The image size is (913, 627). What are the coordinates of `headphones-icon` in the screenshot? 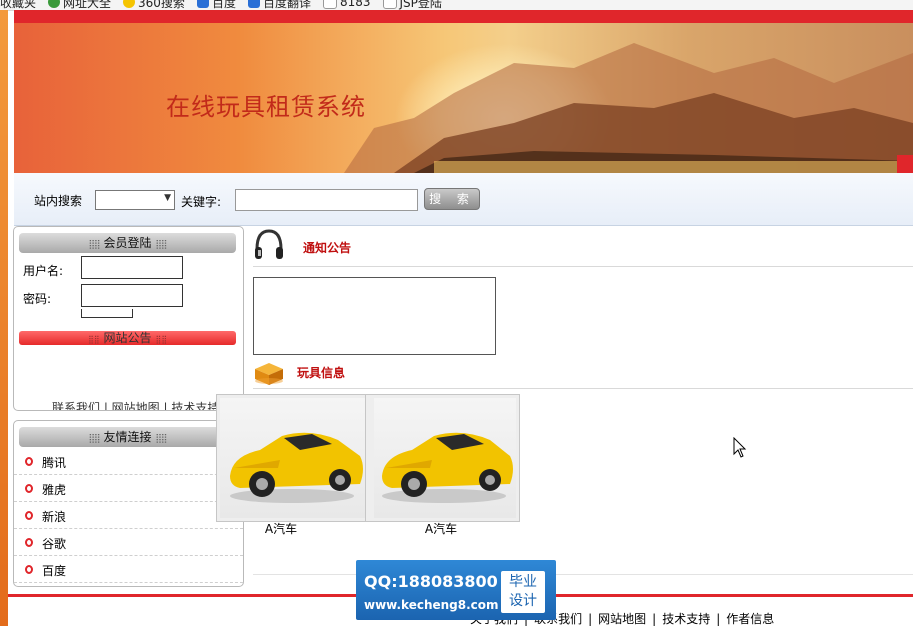 It's located at (269, 244).